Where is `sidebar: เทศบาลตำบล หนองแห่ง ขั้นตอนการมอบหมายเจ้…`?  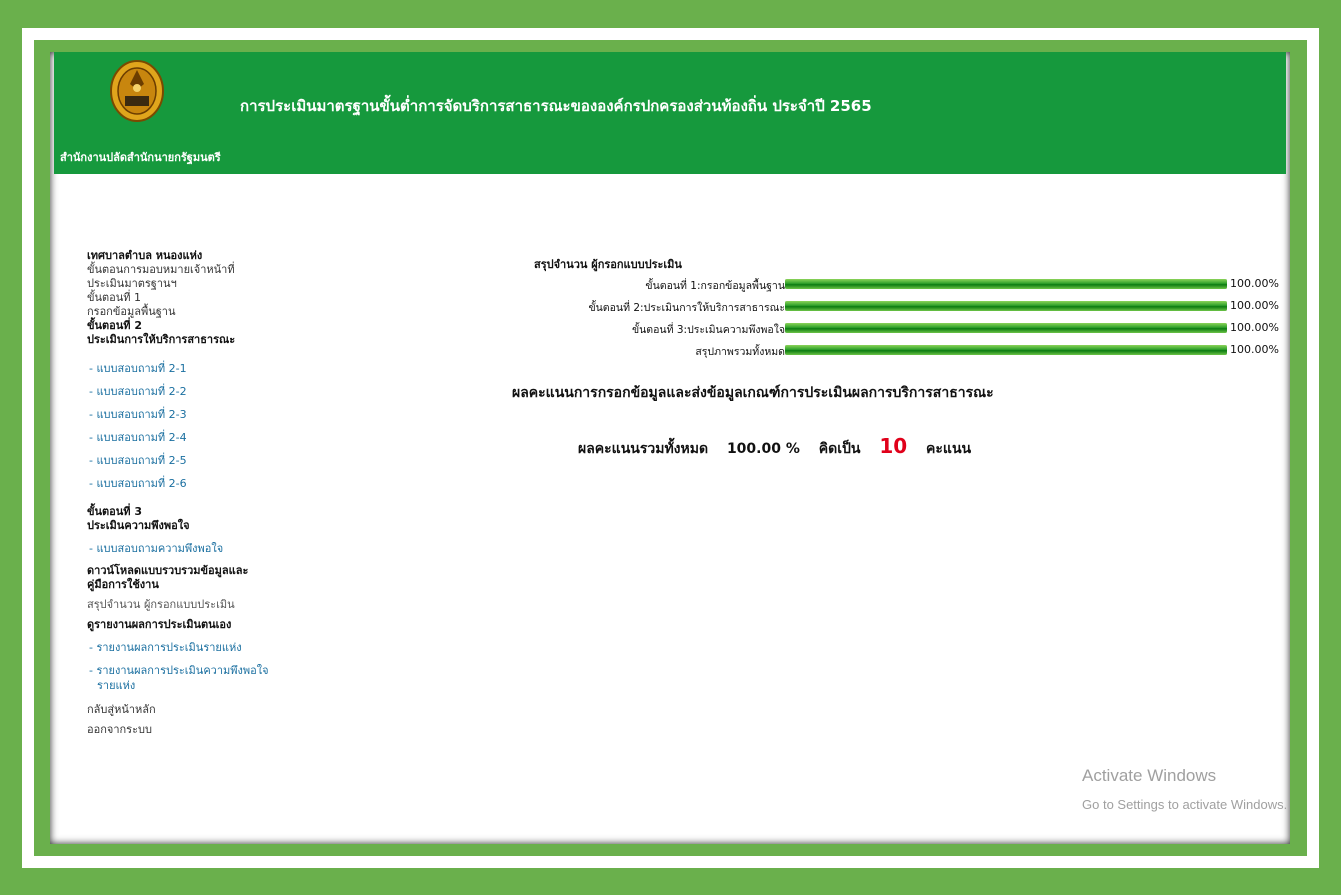
sidebar: เทศบาลตำบล หนองแห่ง ขั้นตอนการมอบหมายเจ้… is located at coordinates (192, 493).